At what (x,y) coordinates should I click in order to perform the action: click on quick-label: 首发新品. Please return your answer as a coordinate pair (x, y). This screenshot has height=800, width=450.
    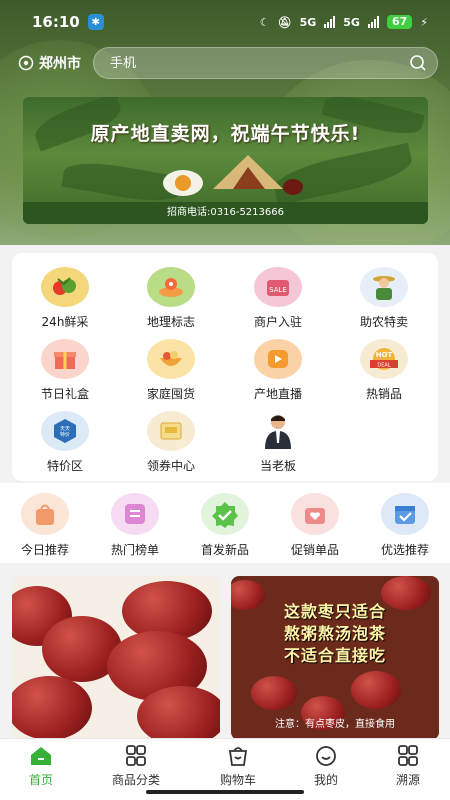
    Looking at the image, I should click on (224, 550).